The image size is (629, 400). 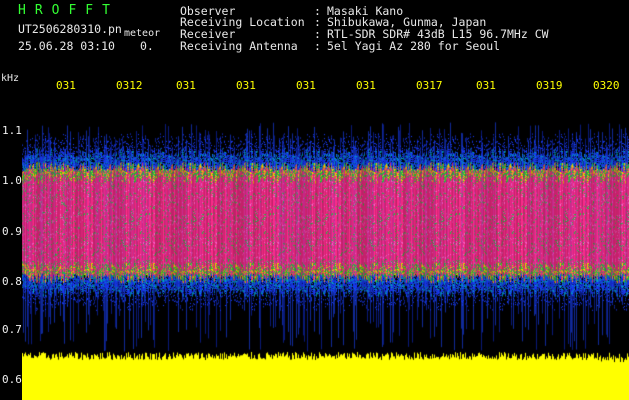 I want to click on y-tick-0-7: 0.7, so click(x=12, y=329).